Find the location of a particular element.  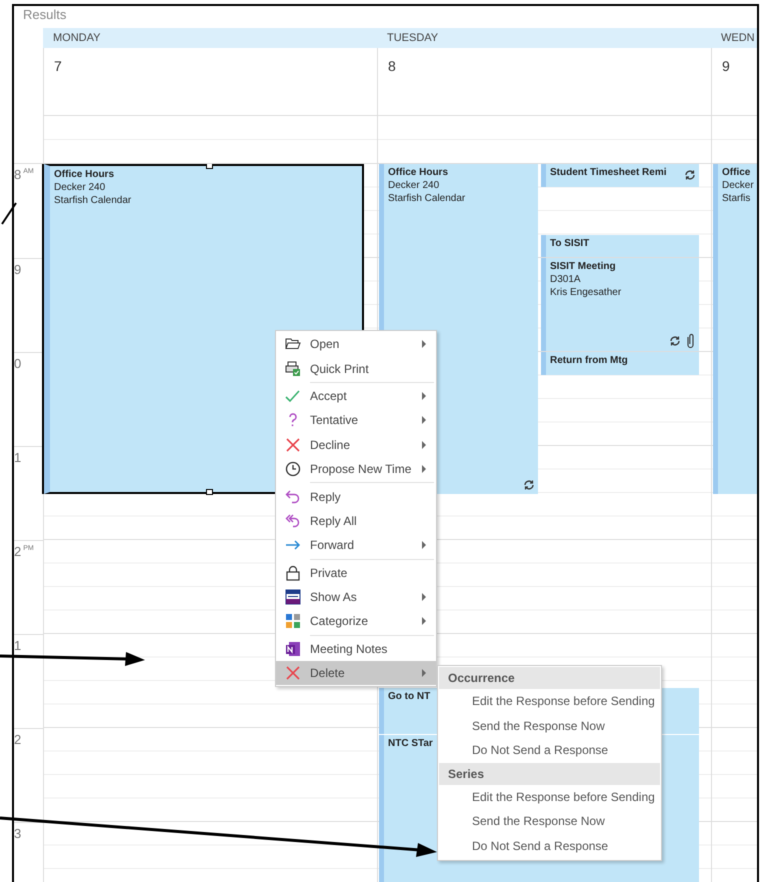

calendar-bar-icon is located at coordinates (293, 597).